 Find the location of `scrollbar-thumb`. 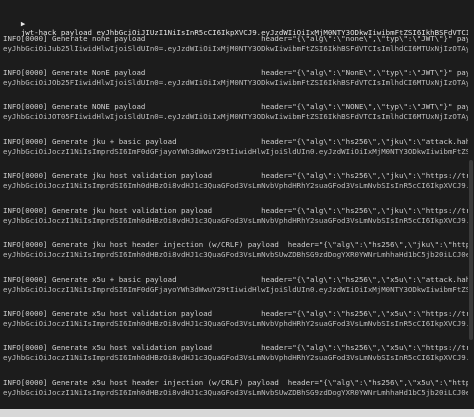

scrollbar-thumb is located at coordinates (471, 250).